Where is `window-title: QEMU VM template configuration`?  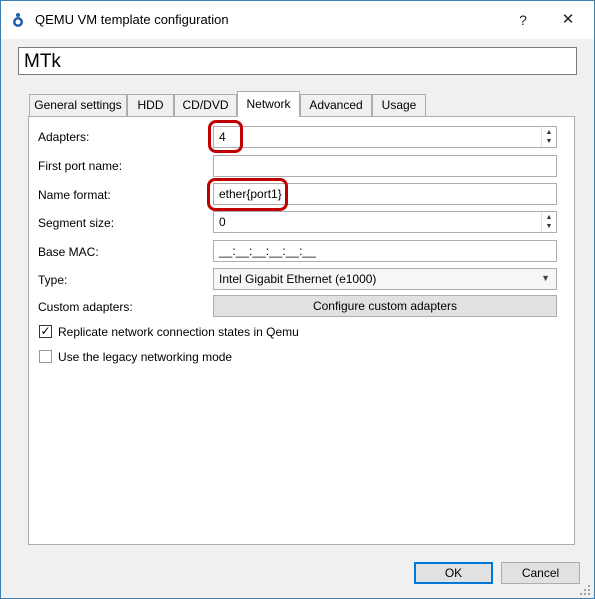 window-title: QEMU VM template configuration is located at coordinates (132, 19).